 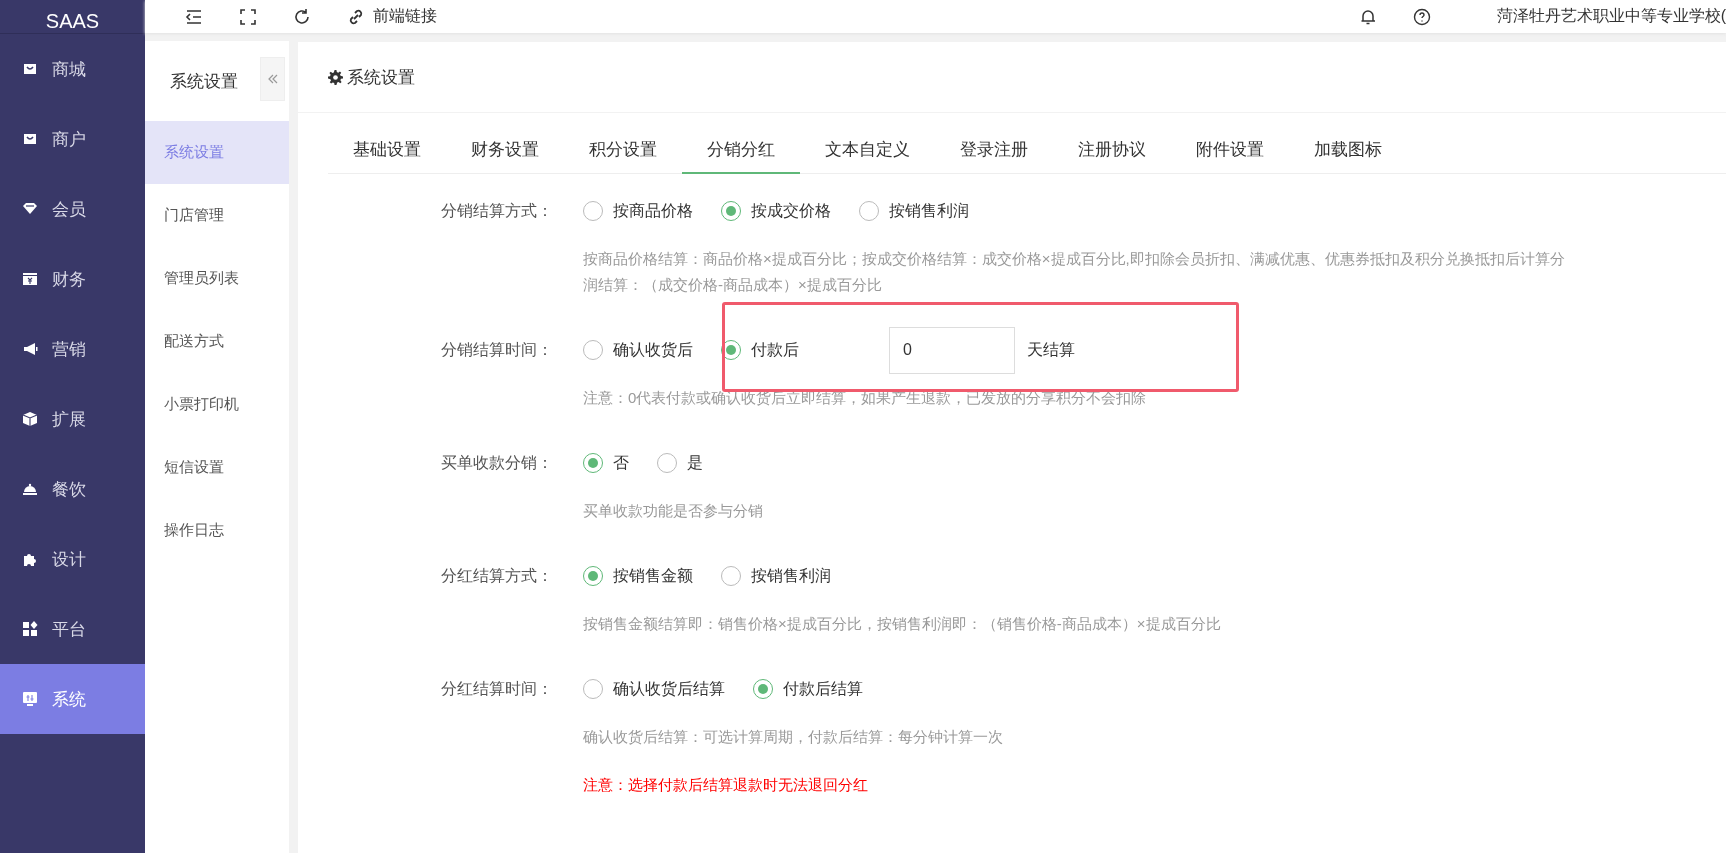 I want to click on hint-text: 润结算：（成交价格-商品成本）×提成百分比, so click(x=733, y=285).